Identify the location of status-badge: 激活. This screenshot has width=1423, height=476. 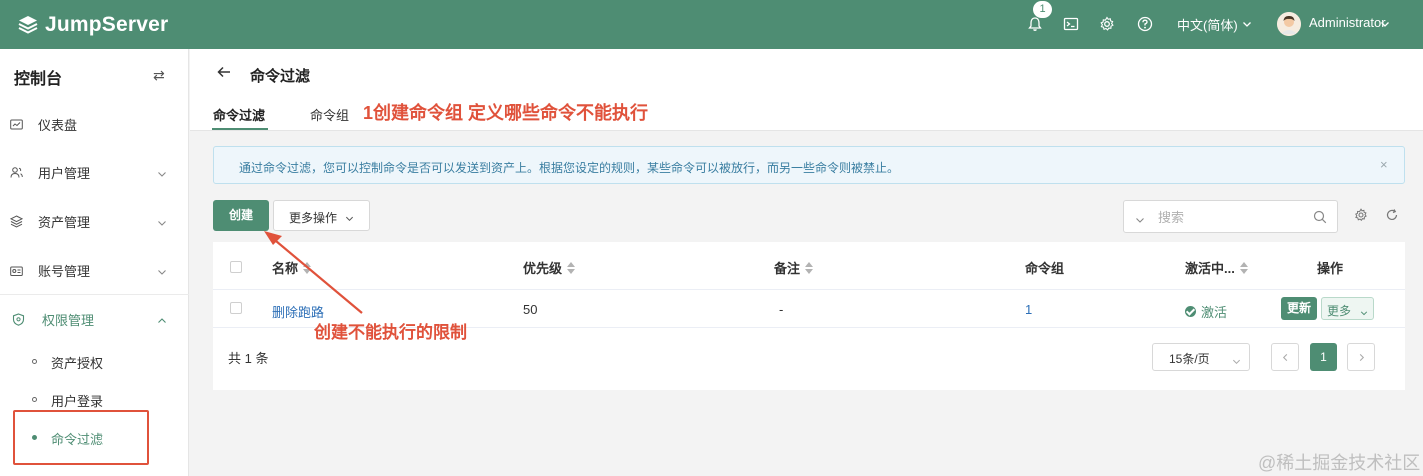
(1206, 311).